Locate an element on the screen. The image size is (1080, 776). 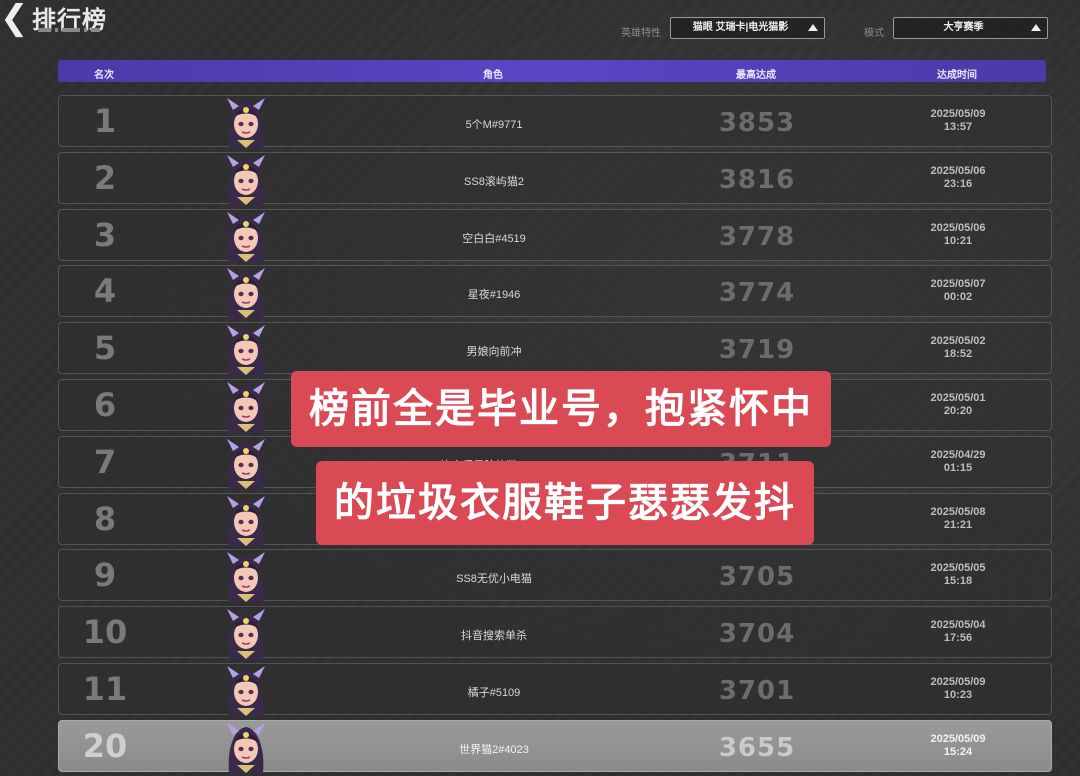
table-row: 20 世界猫2#4023 3655 2025/05/09 15:24 is located at coordinates (555, 746).